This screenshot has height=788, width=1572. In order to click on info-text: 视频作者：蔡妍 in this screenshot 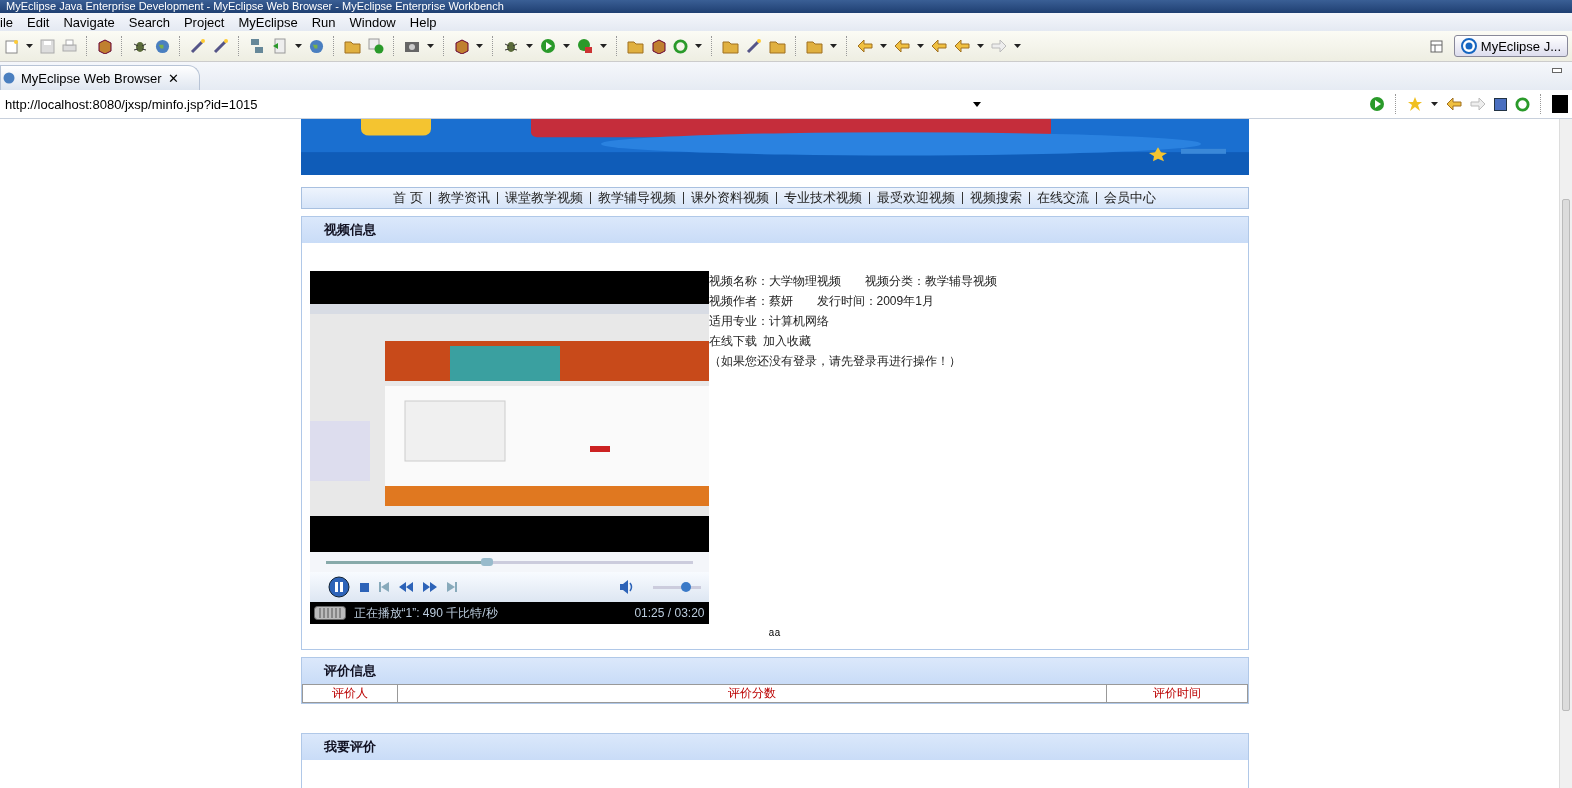, I will do `click(750, 301)`.